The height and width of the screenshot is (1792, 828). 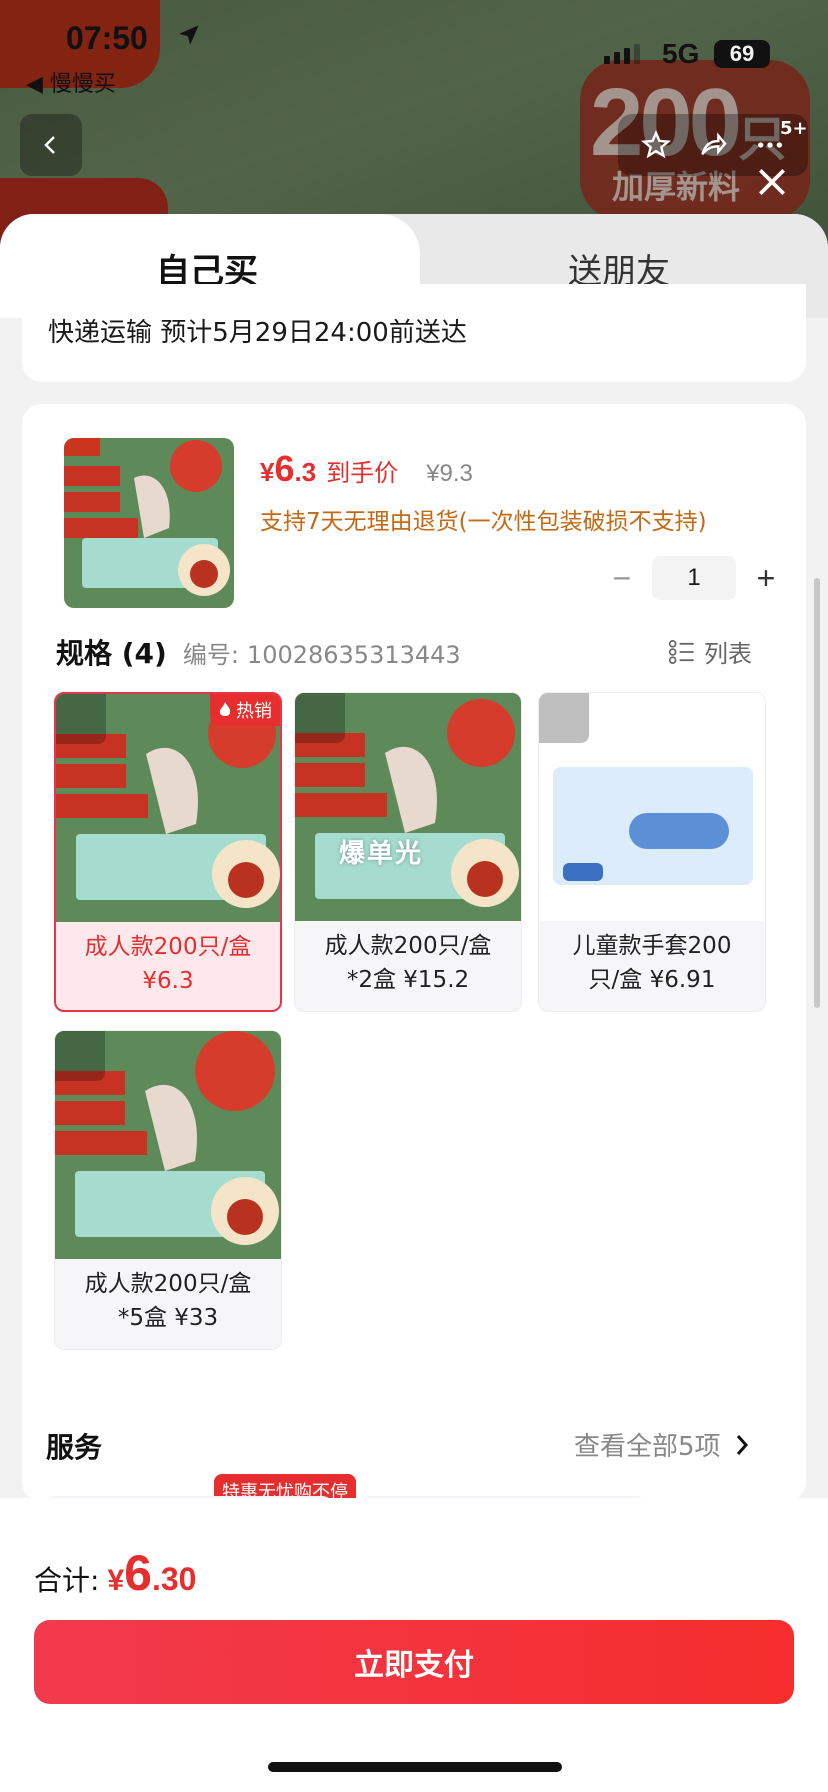 What do you see at coordinates (794, 128) in the screenshot?
I see `notification-count: 5+` at bounding box center [794, 128].